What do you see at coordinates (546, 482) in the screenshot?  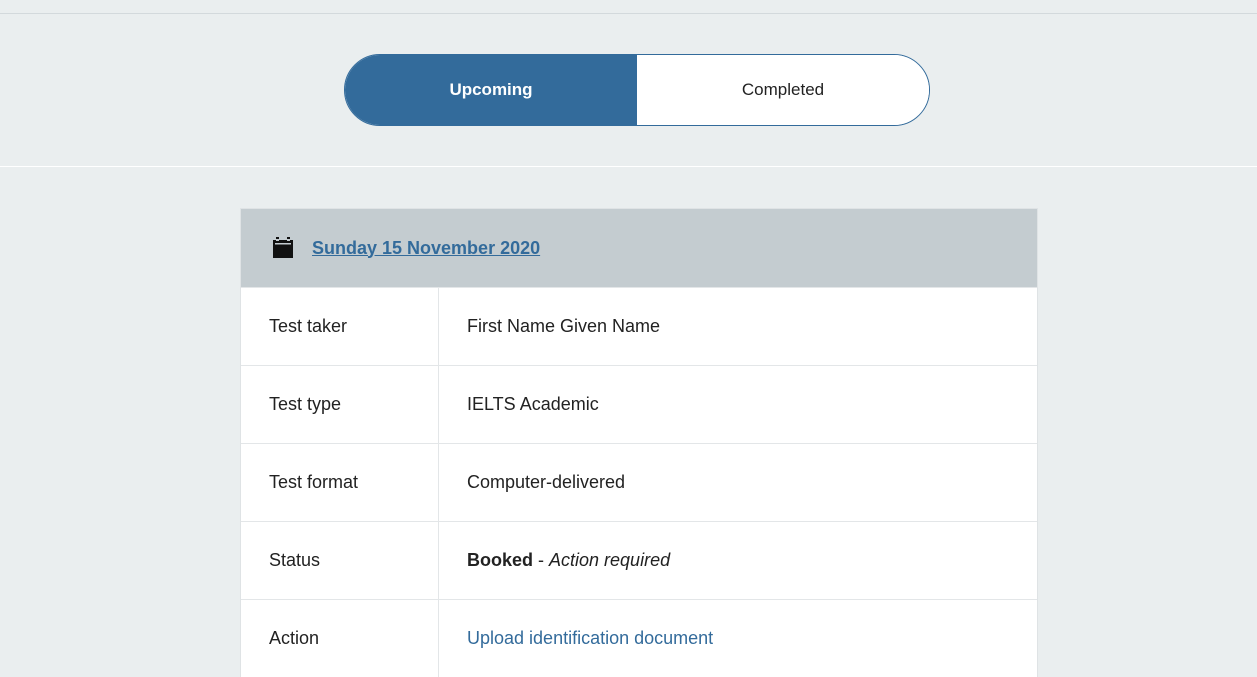 I see `row-value: Computer-delivered` at bounding box center [546, 482].